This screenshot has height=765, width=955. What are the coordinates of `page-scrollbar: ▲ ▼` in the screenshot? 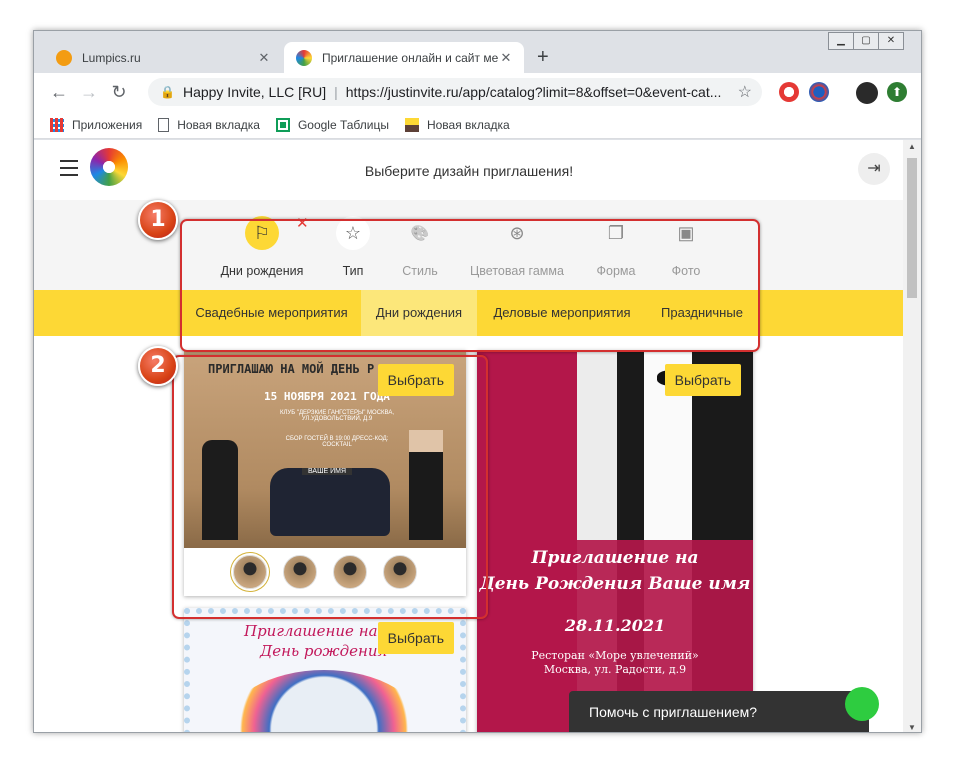 It's located at (912, 436).